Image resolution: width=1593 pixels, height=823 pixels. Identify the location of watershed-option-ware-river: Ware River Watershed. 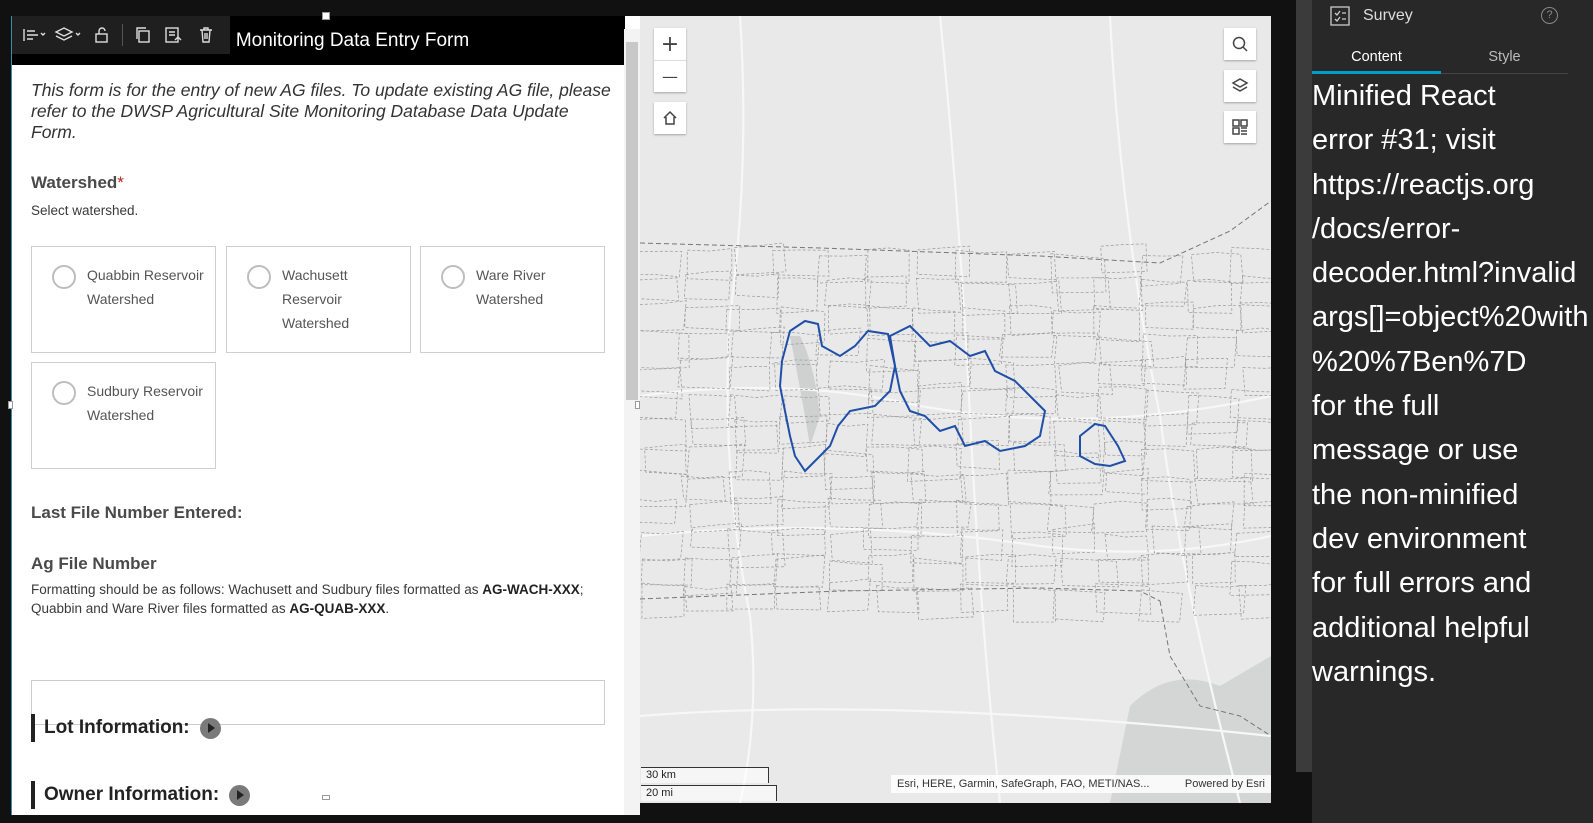
(512, 299).